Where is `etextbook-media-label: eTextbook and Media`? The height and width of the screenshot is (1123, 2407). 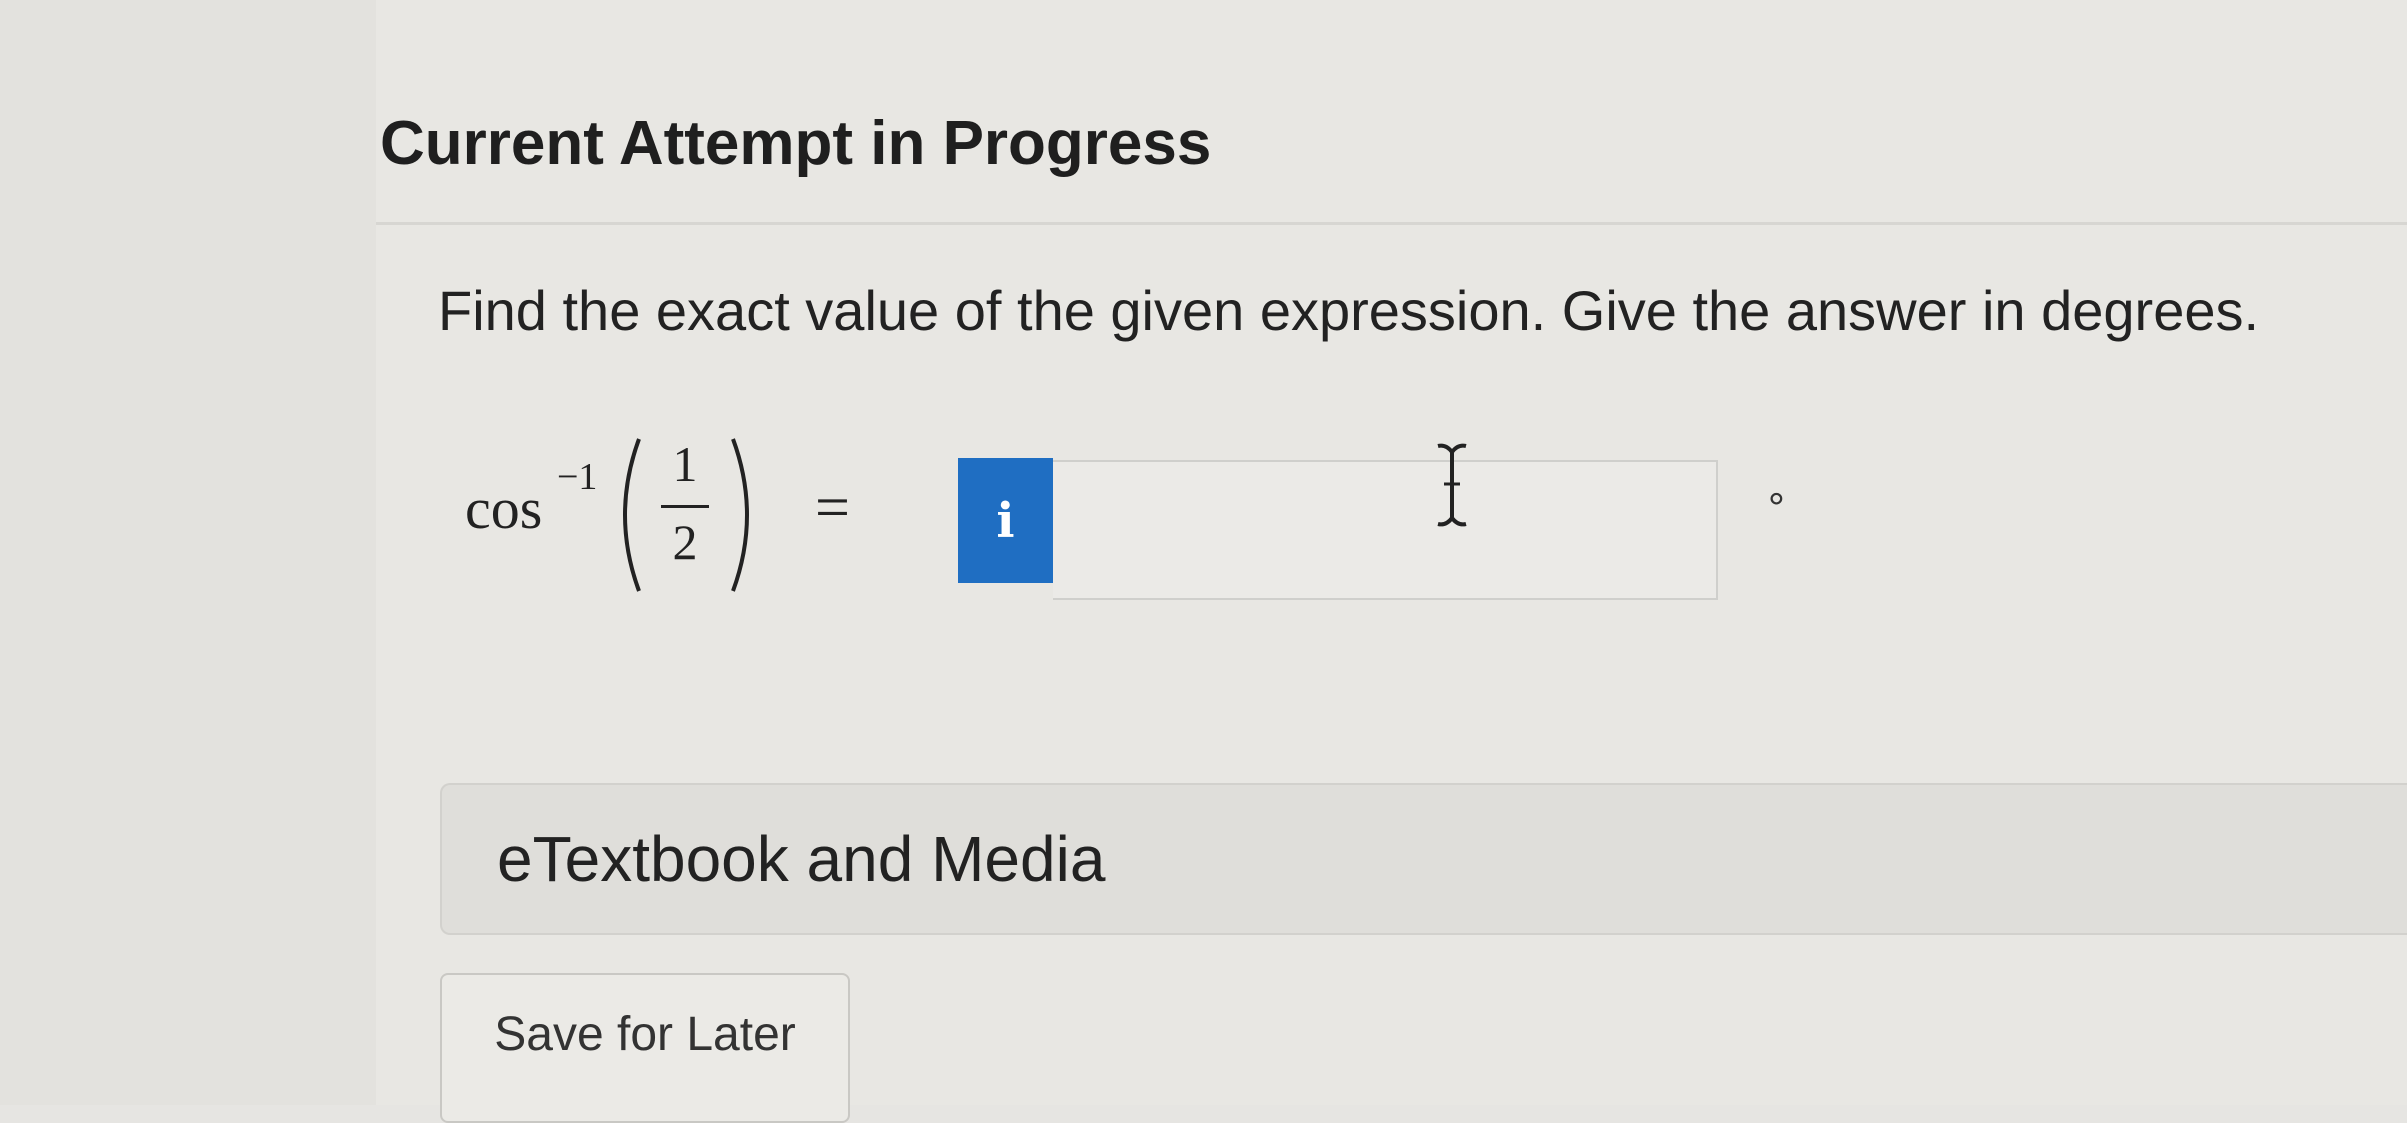
etextbook-media-label: eTextbook and Media is located at coordinates (801, 859).